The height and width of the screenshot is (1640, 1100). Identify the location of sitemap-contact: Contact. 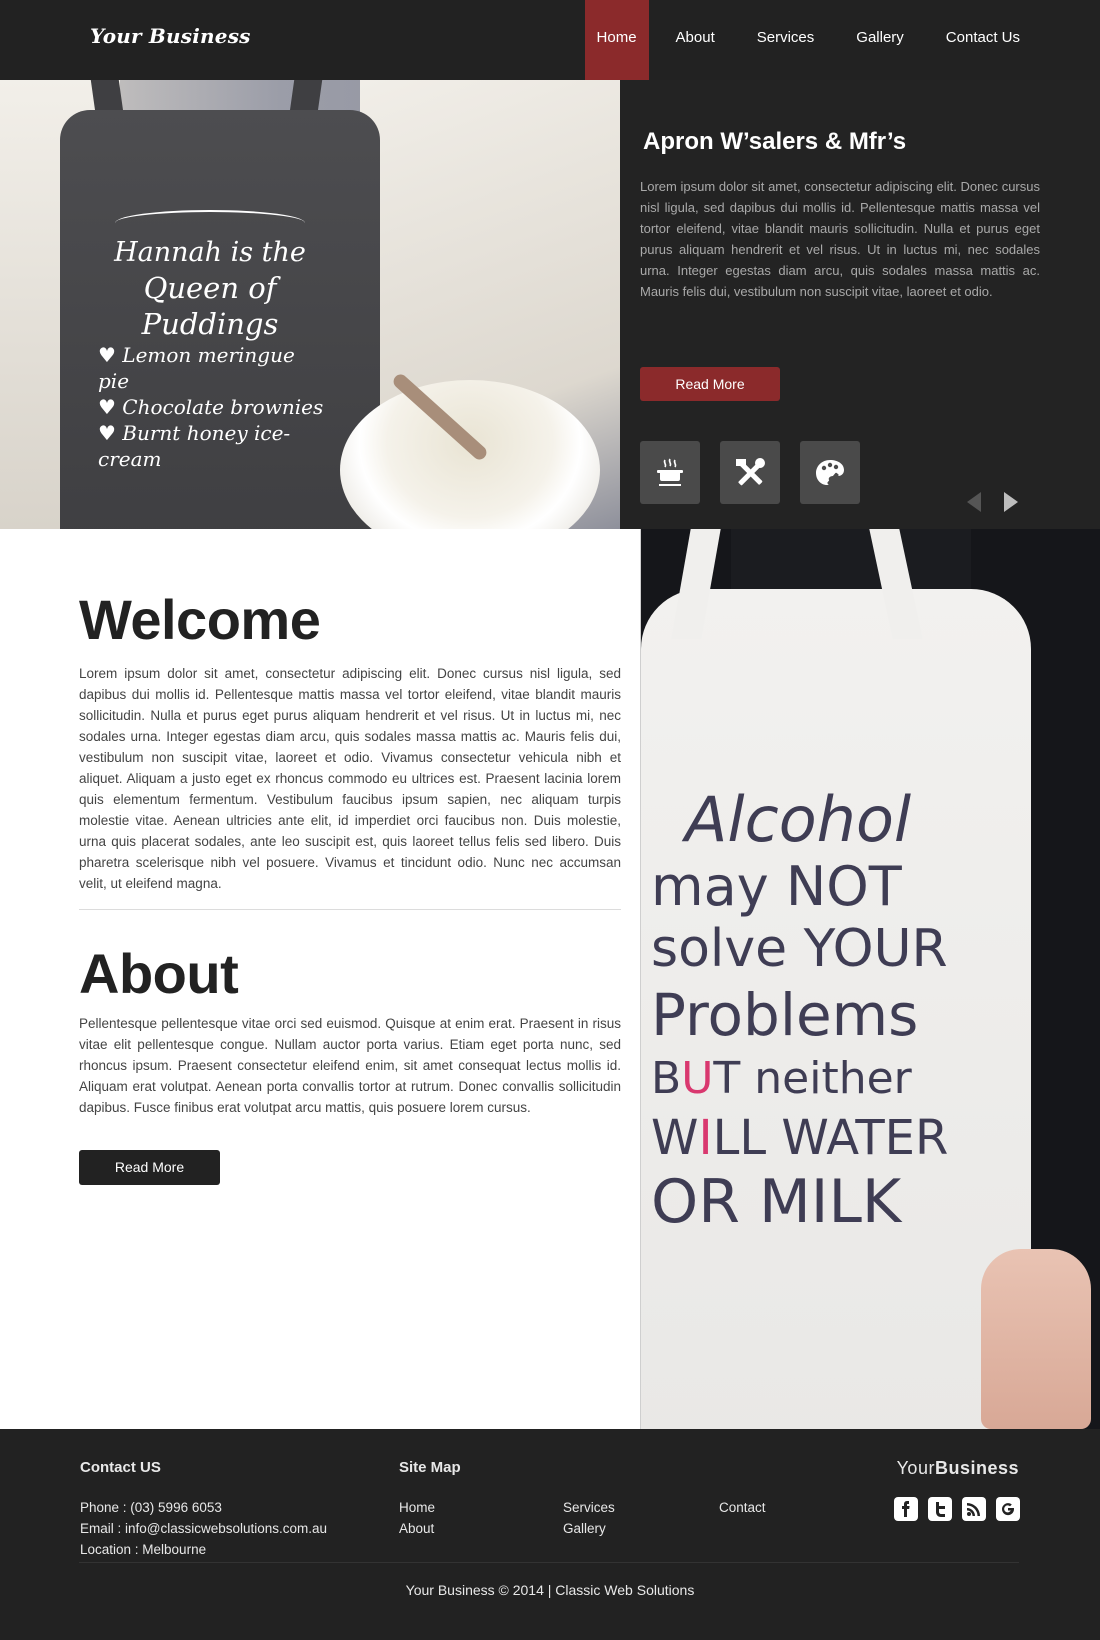
(742, 1507).